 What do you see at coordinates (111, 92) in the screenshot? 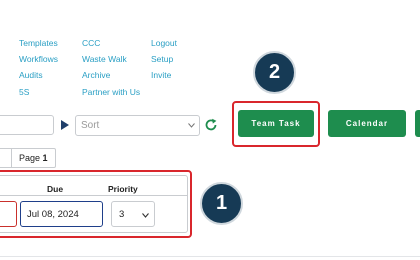
I see `nav-link-partner: Partner with Us` at bounding box center [111, 92].